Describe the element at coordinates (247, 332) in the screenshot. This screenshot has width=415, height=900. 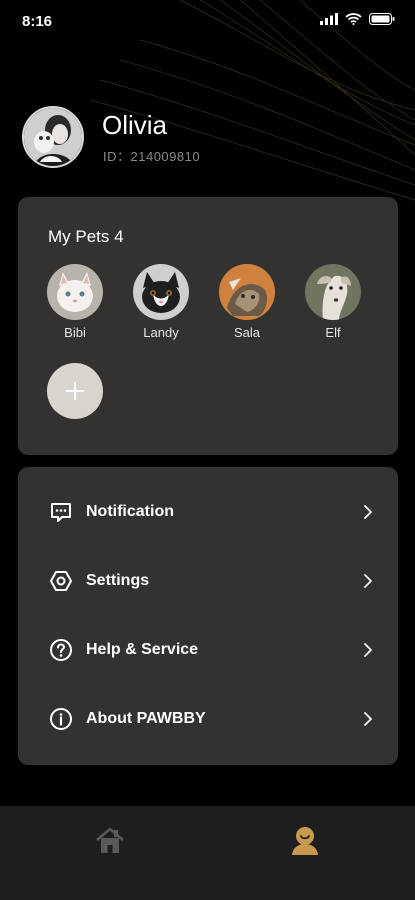
I see `pet-name: Sala` at that location.